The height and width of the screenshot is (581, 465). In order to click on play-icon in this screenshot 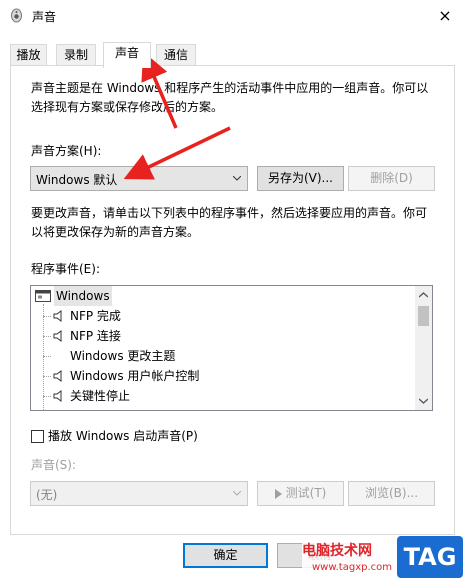, I will do `click(278, 493)`.